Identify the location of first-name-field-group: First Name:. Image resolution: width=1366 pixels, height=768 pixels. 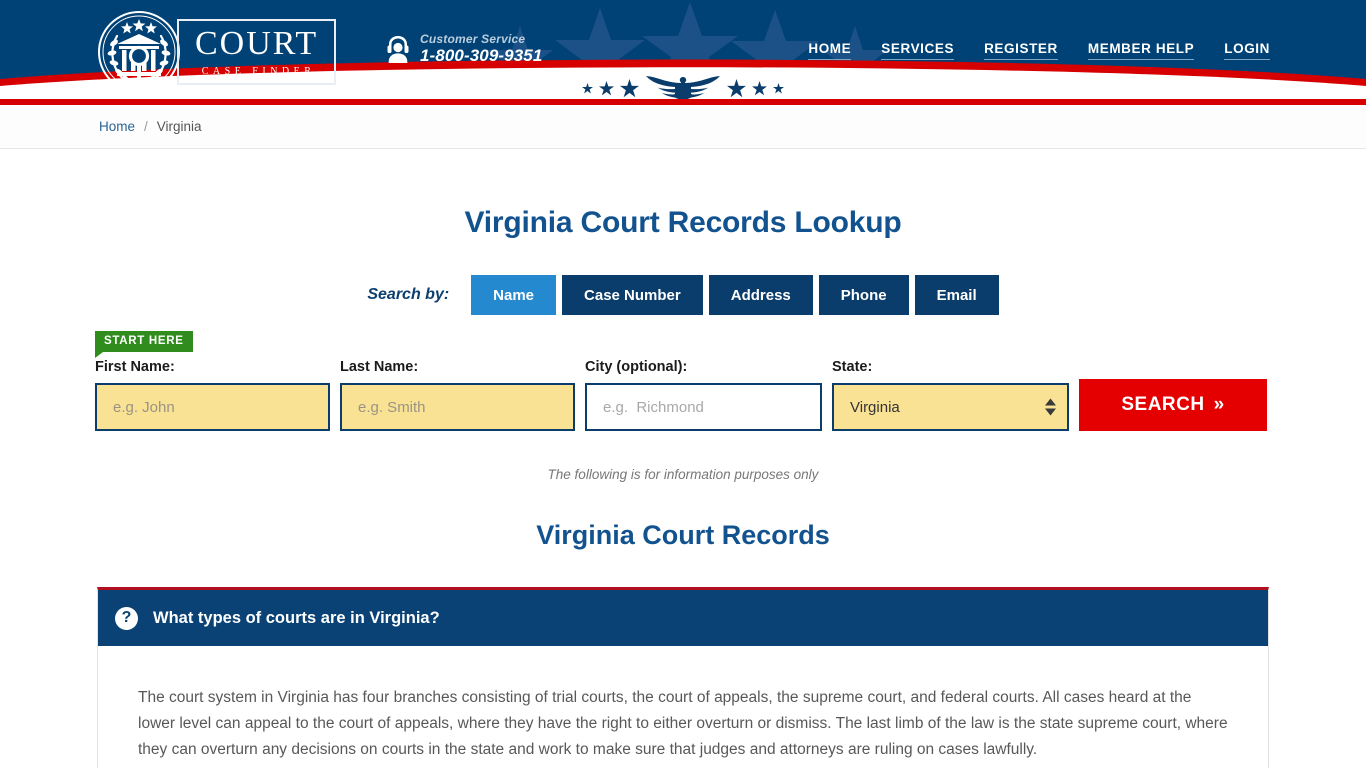
(212, 395).